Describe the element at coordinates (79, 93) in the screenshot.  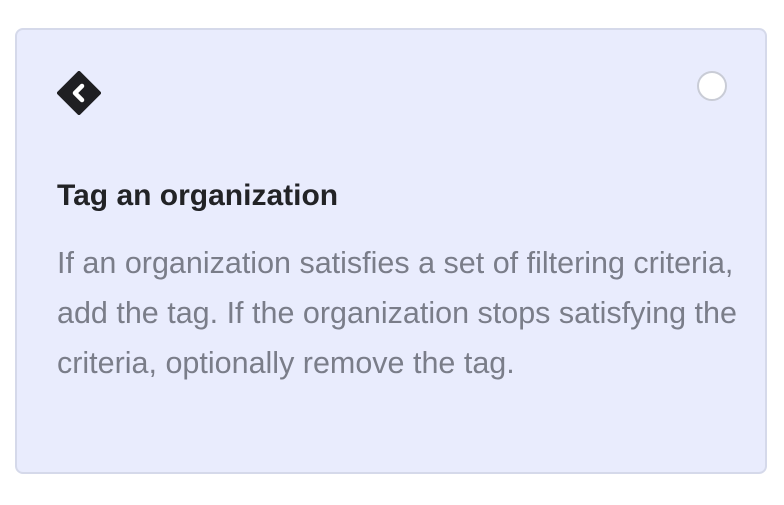
I see `tag-icon` at that location.